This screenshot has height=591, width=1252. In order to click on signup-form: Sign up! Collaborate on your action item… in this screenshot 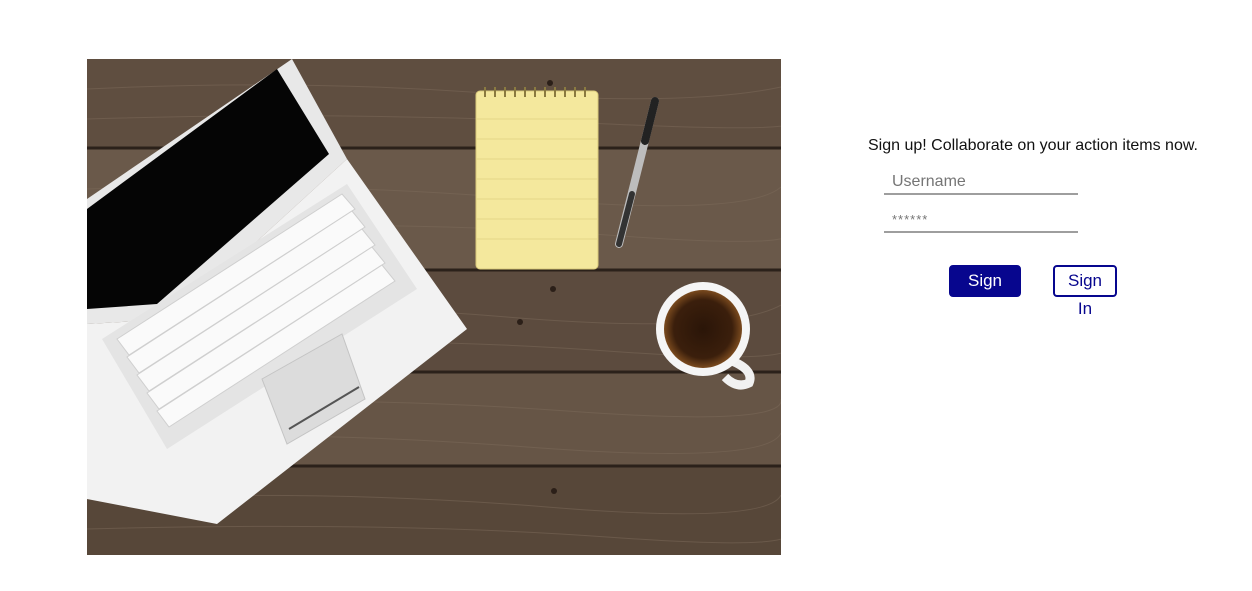, I will do `click(1048, 227)`.